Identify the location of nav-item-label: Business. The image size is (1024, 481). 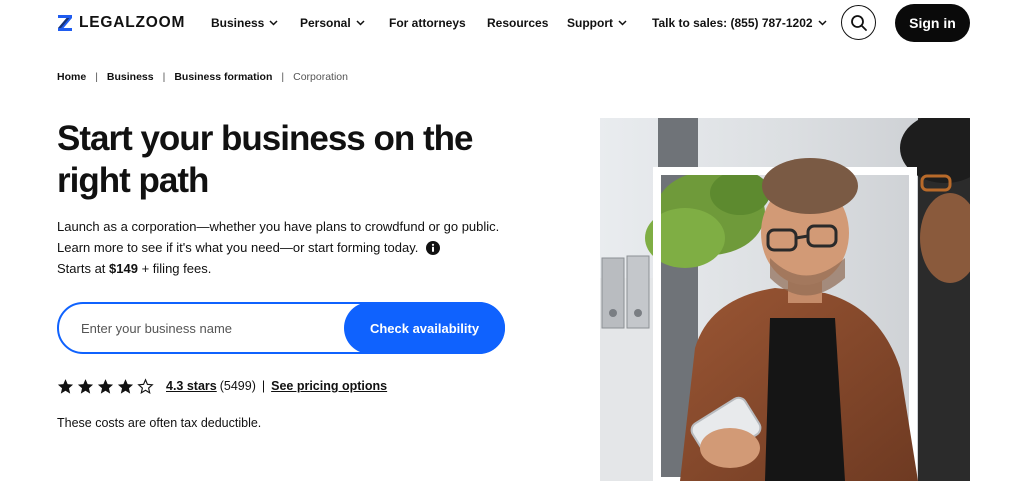
(238, 23).